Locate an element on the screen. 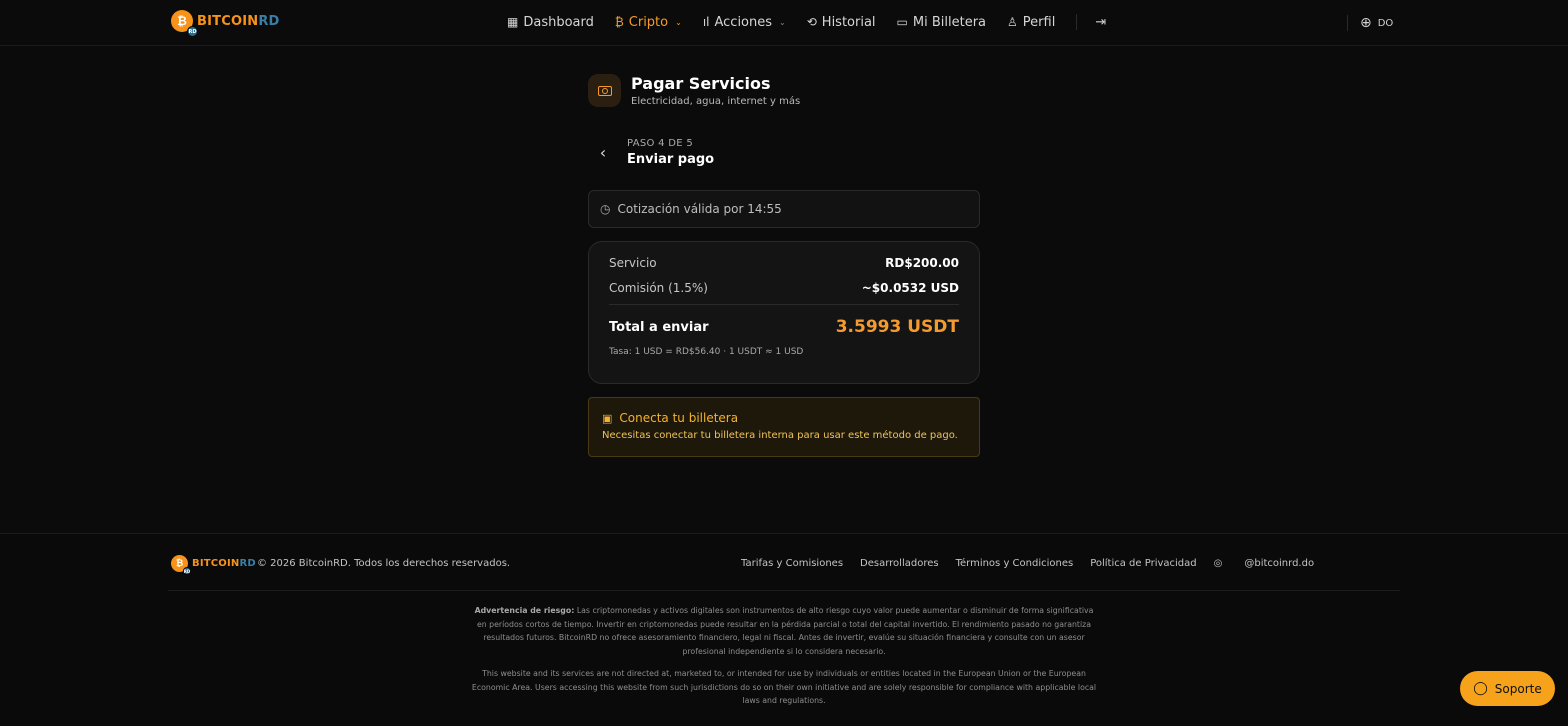 This screenshot has height=726, width=1568. chevron-left-icon: ‹ is located at coordinates (603, 152).